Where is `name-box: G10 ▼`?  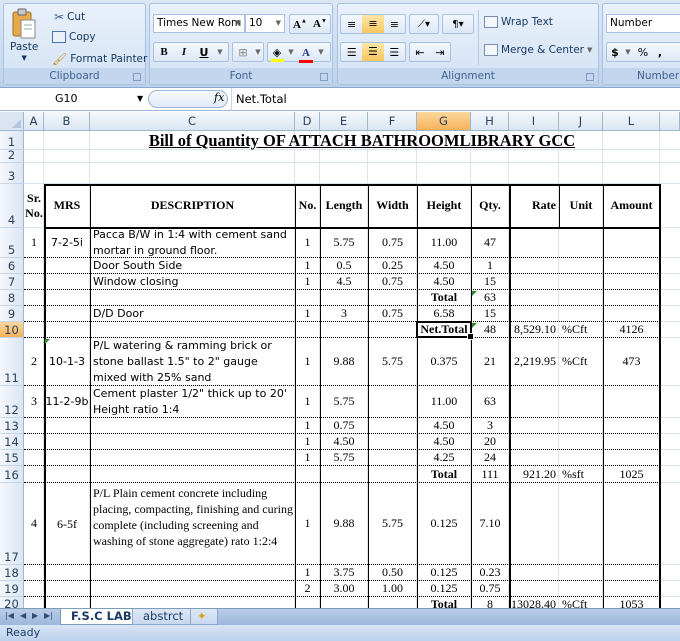 name-box: G10 ▼ is located at coordinates (75, 99).